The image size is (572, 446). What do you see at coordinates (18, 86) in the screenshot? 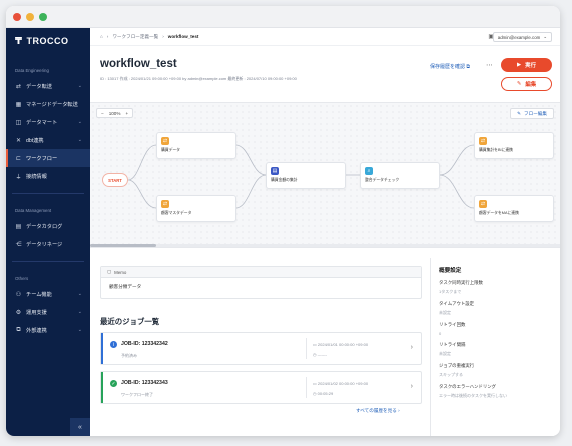
I see `transfer-icon: ⇄` at bounding box center [18, 86].